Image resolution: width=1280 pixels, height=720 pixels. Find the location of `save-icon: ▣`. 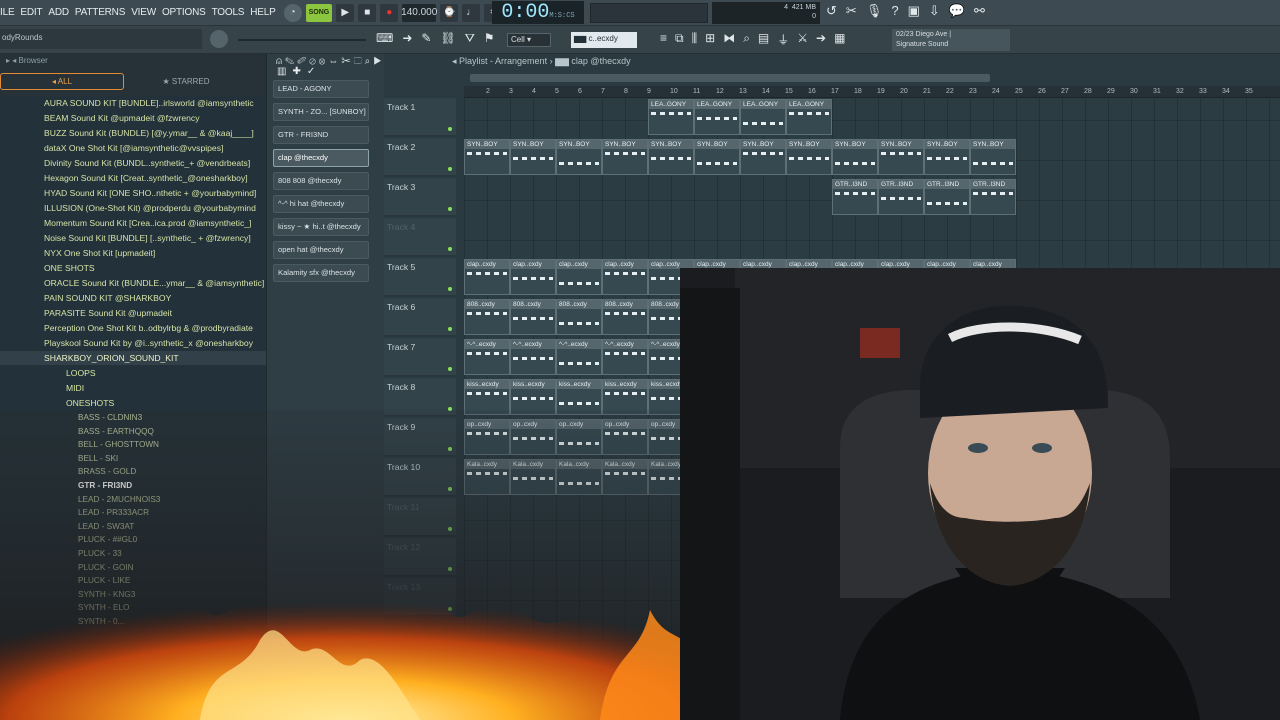

save-icon: ▣ is located at coordinates (914, 11).